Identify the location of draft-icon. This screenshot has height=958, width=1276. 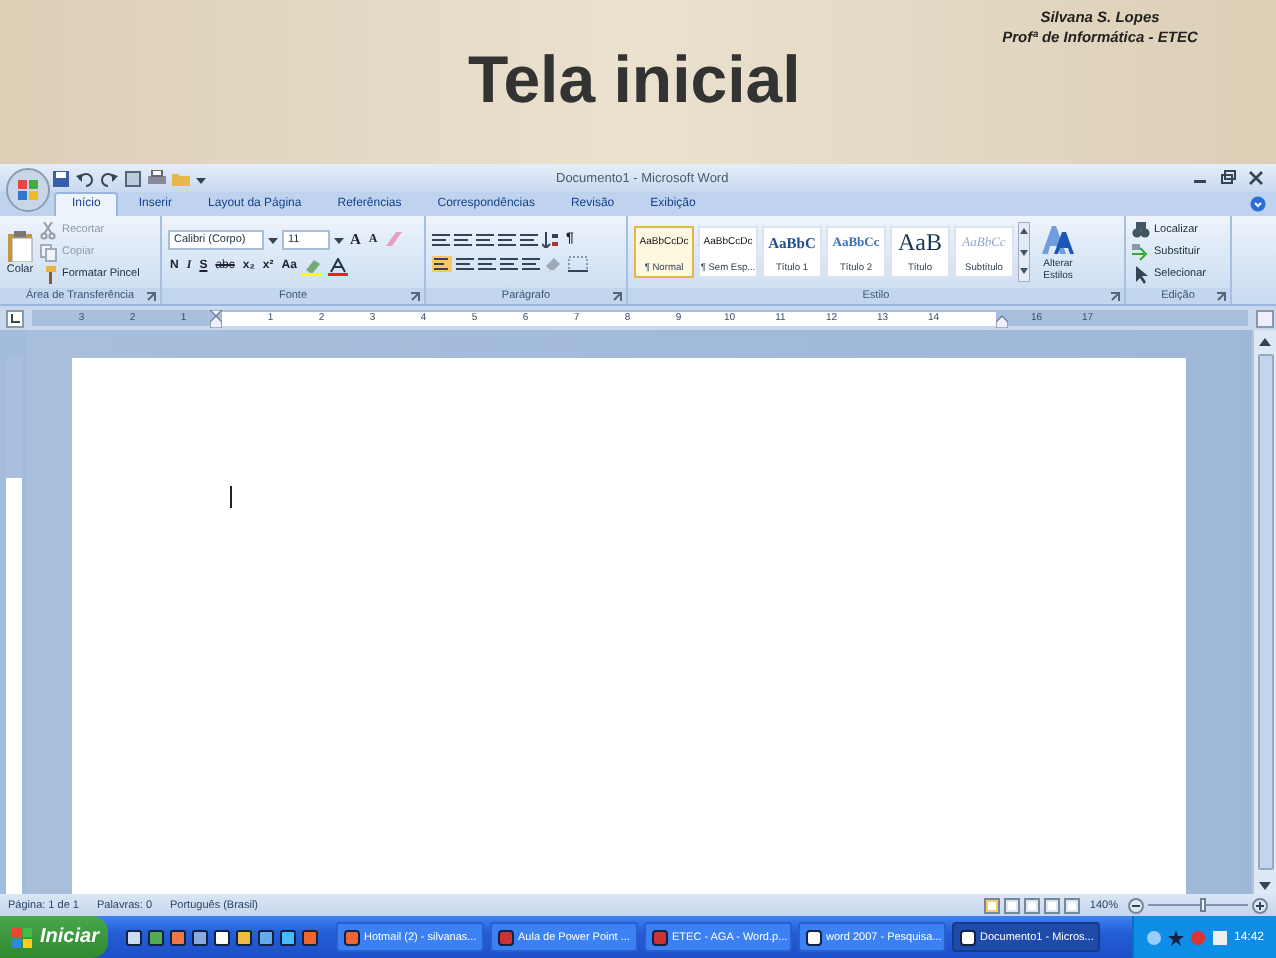
(1071, 905).